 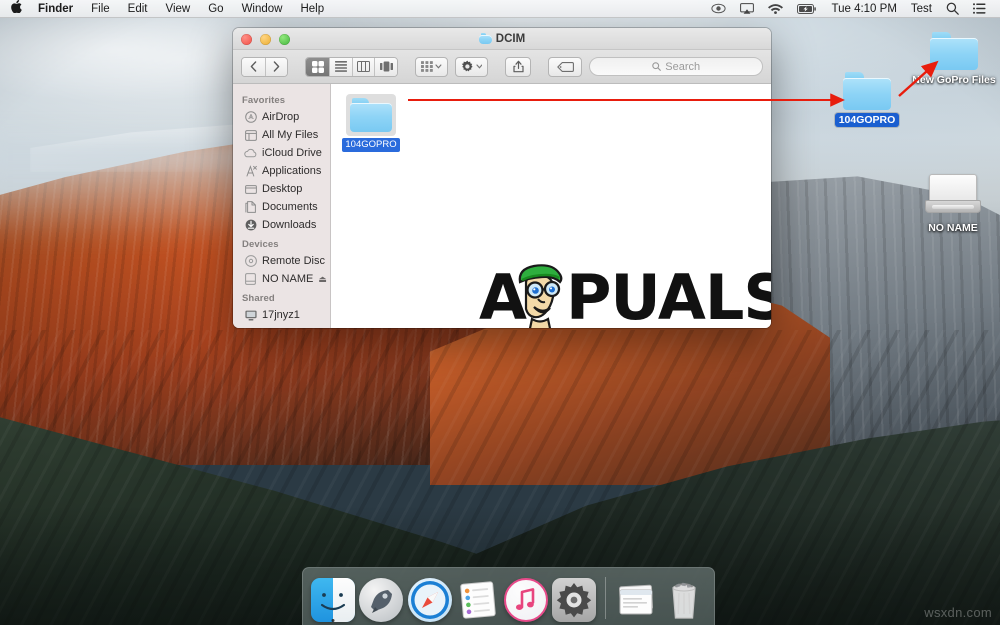 I want to click on action-gear-button, so click(x=471, y=66).